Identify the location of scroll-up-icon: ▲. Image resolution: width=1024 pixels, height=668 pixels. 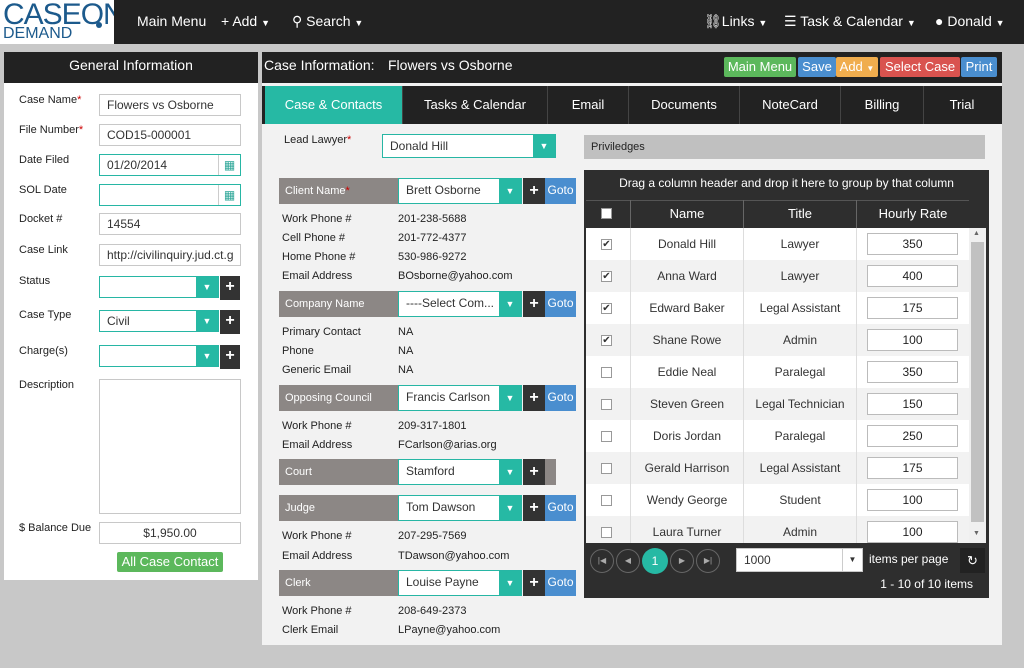
(976, 233).